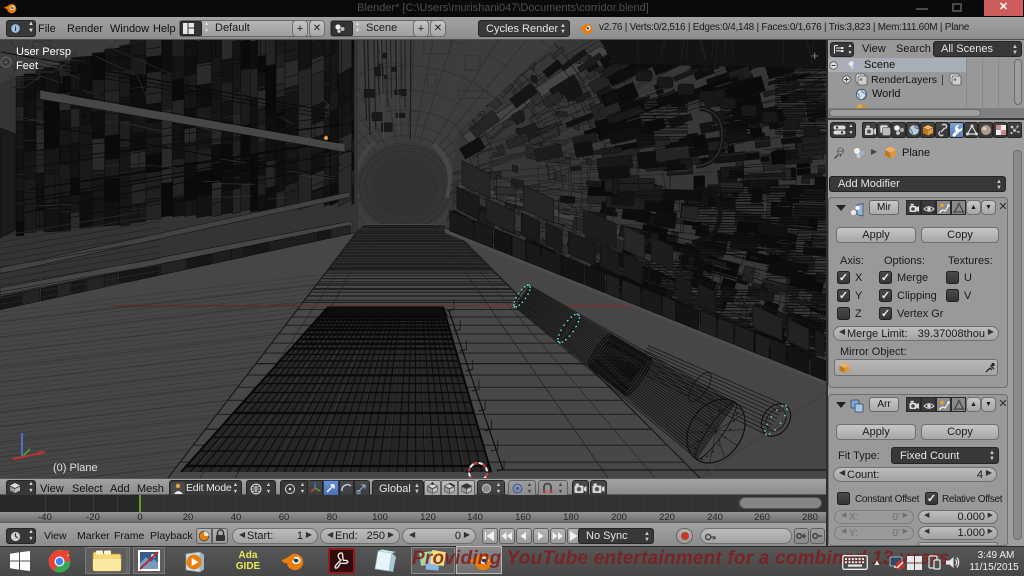 The height and width of the screenshot is (576, 1024). Describe the element at coordinates (27, 66) in the screenshot. I see `svg-text: Feet` at that location.